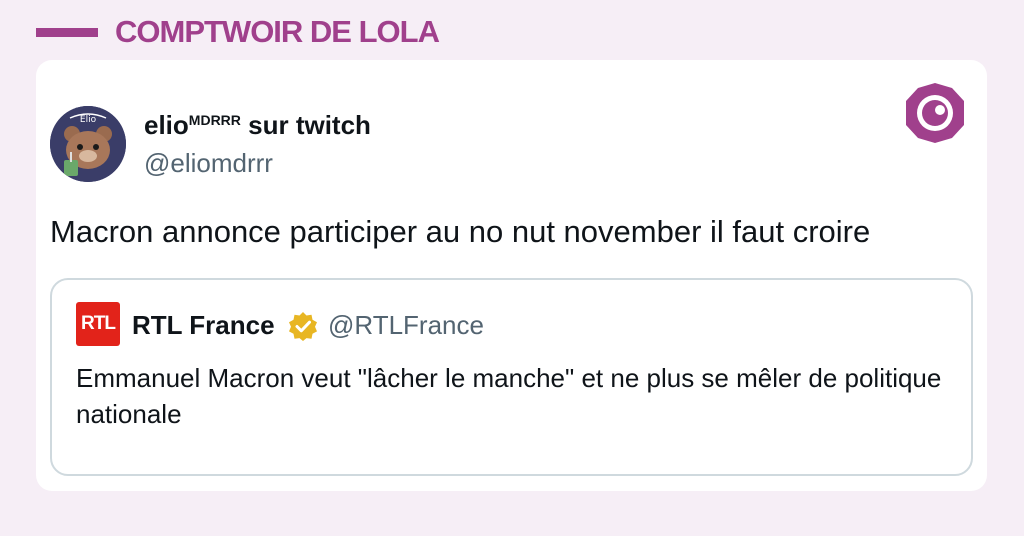 Image resolution: width=1024 pixels, height=536 pixels. What do you see at coordinates (166, 125) in the screenshot?
I see `display-name-main: elio` at bounding box center [166, 125].